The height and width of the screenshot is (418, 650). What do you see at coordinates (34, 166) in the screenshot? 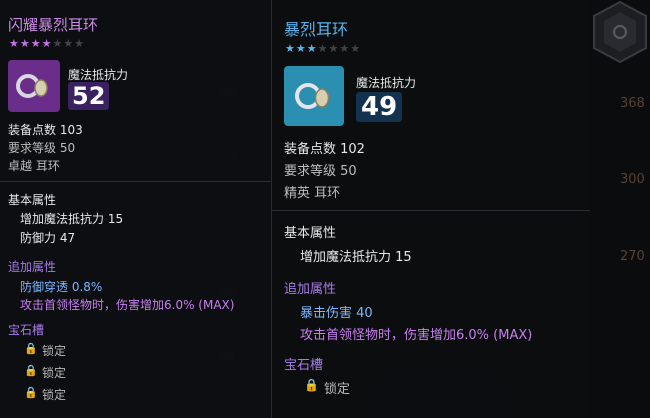
I see `item-grade: 卓越 耳环` at bounding box center [34, 166].